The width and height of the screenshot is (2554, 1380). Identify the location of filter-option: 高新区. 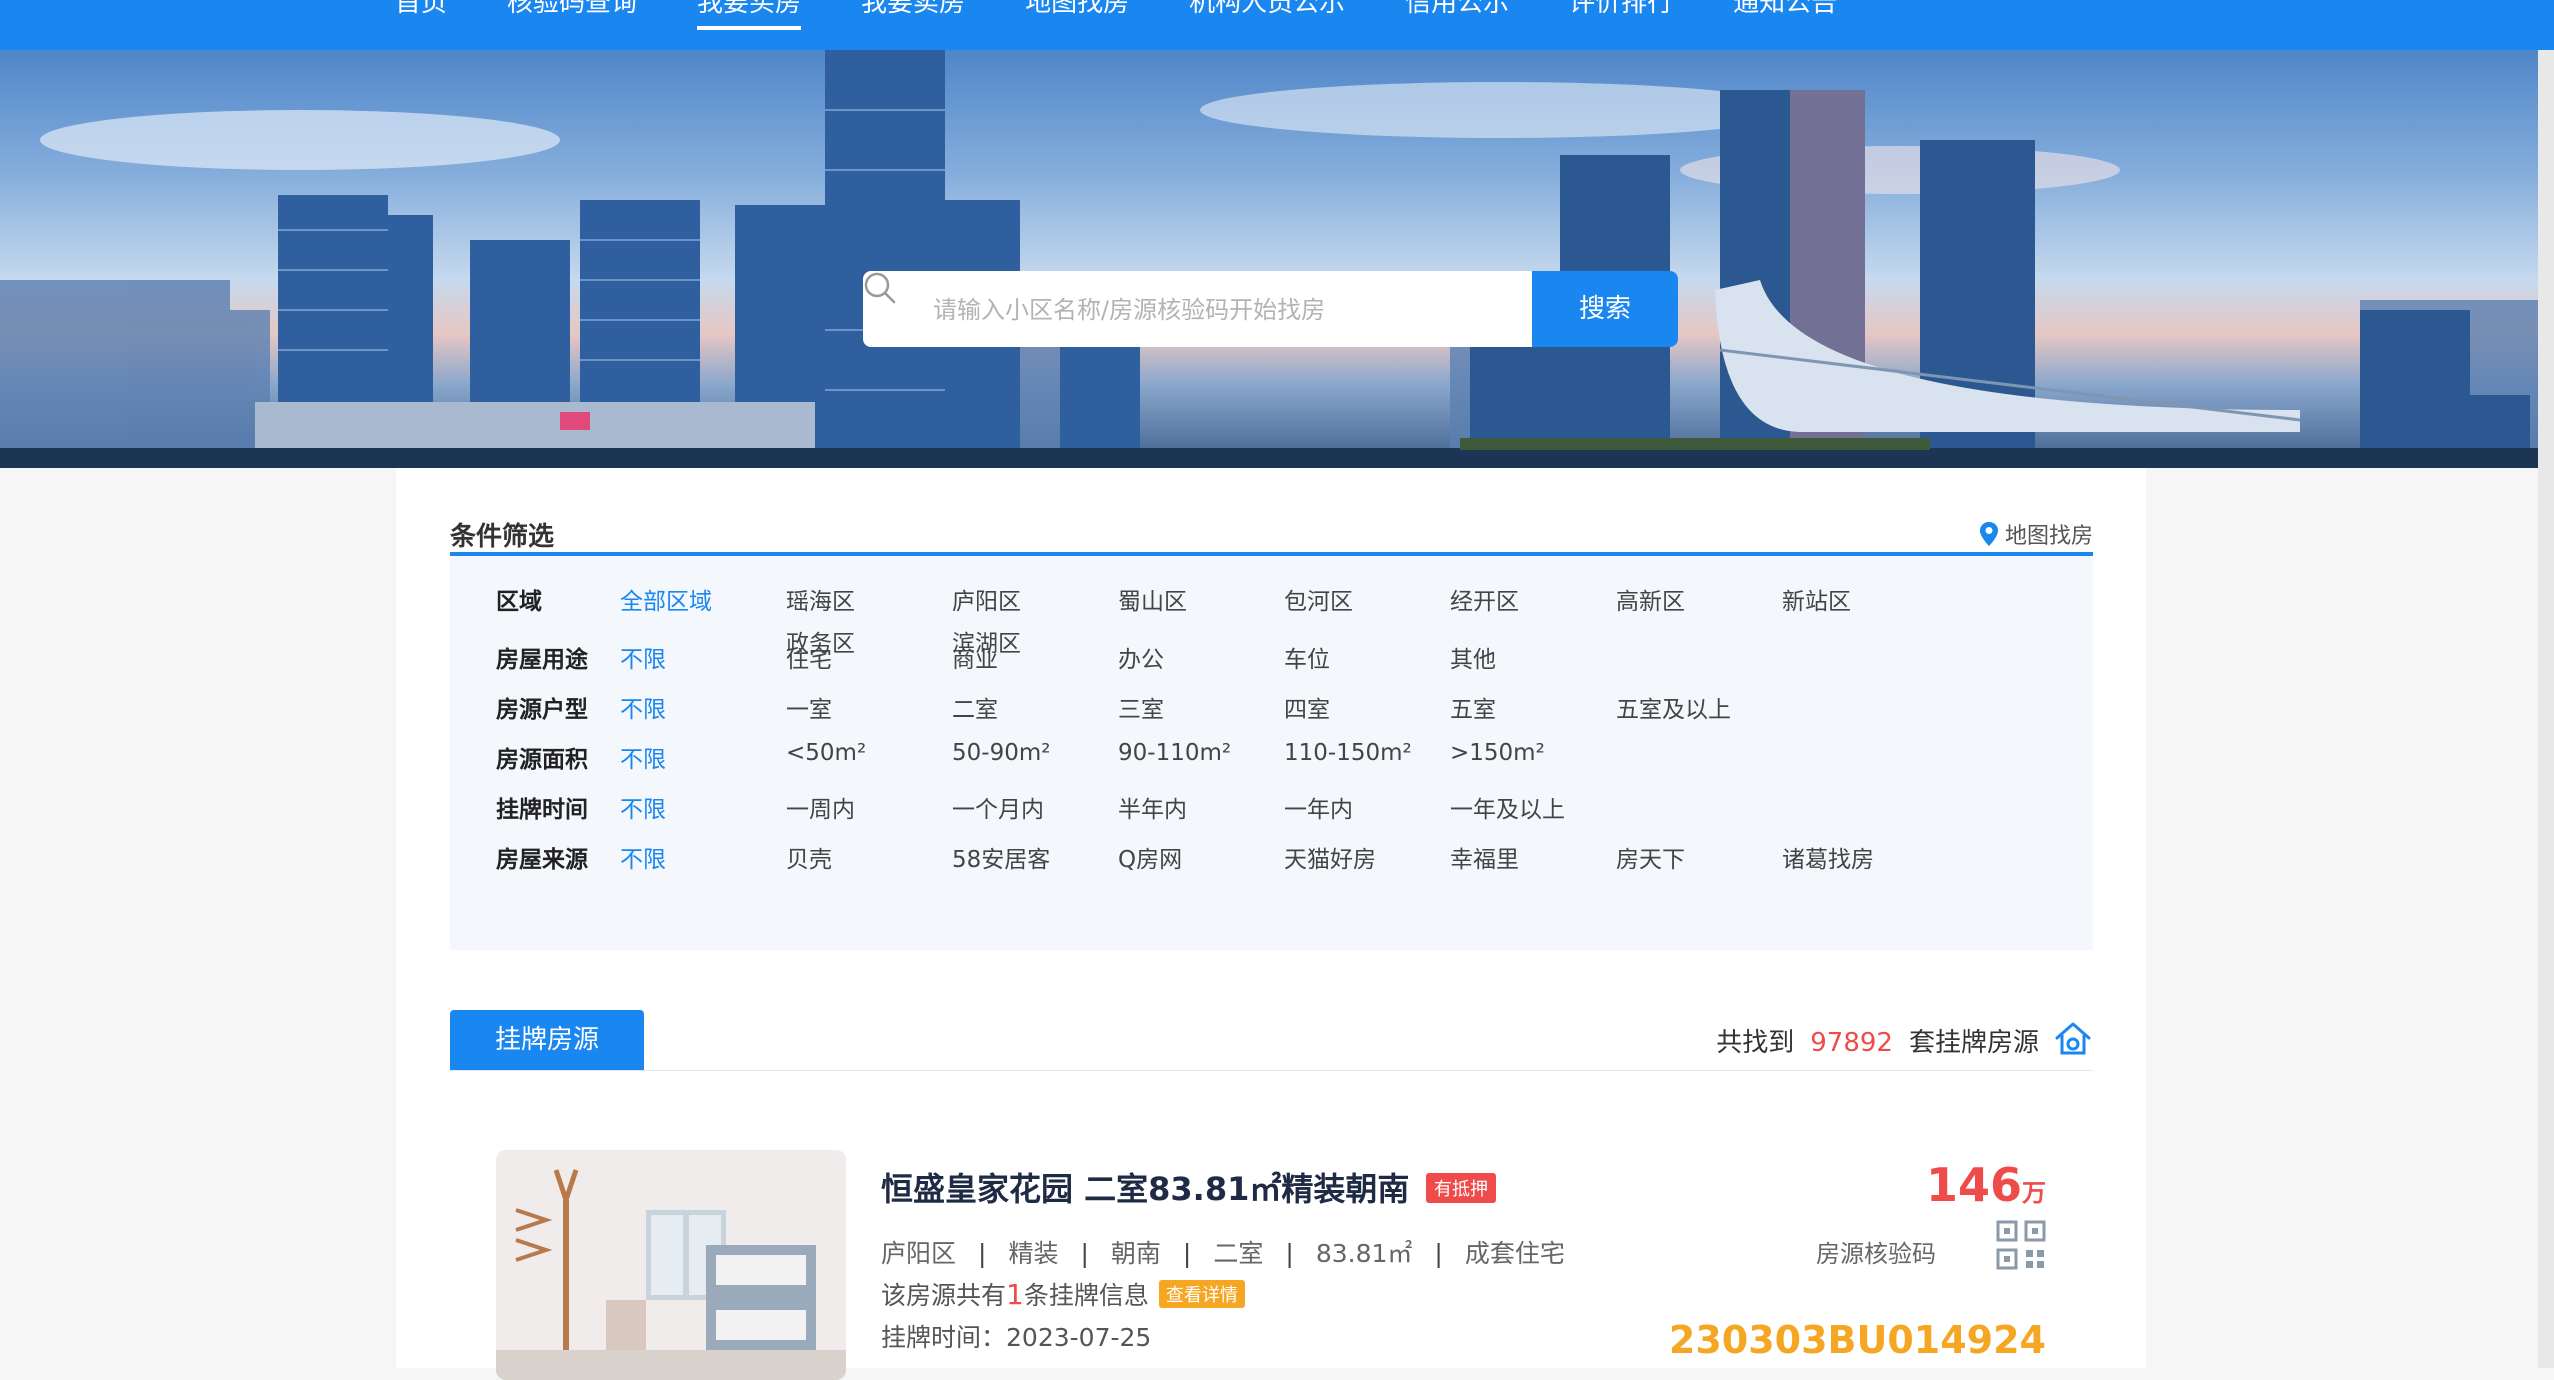
(1650, 599).